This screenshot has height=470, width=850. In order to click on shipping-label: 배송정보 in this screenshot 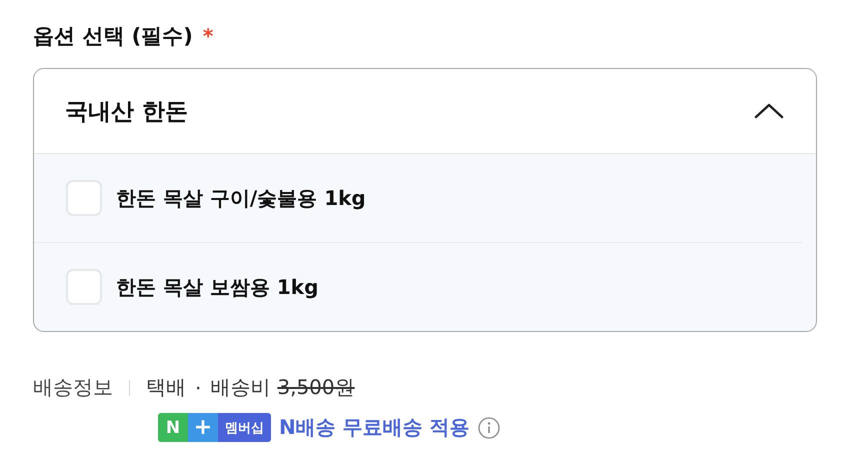, I will do `click(73, 387)`.